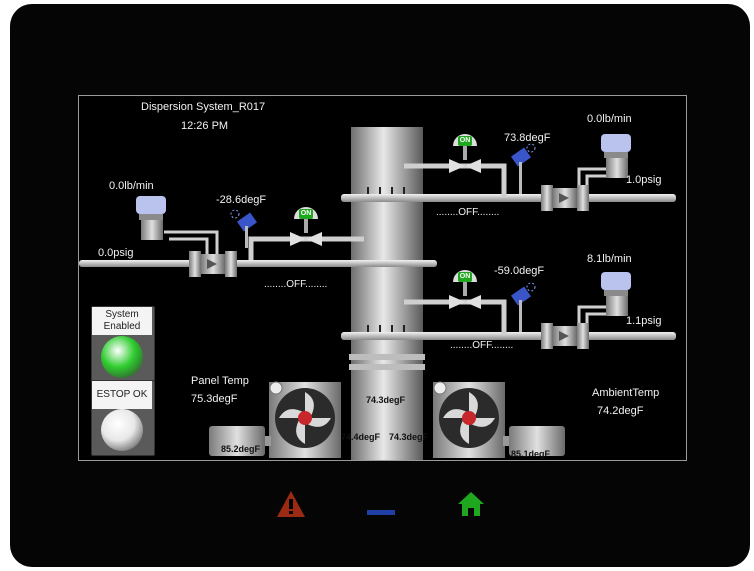  I want to click on lower-right-meter-body, so click(565, 336).